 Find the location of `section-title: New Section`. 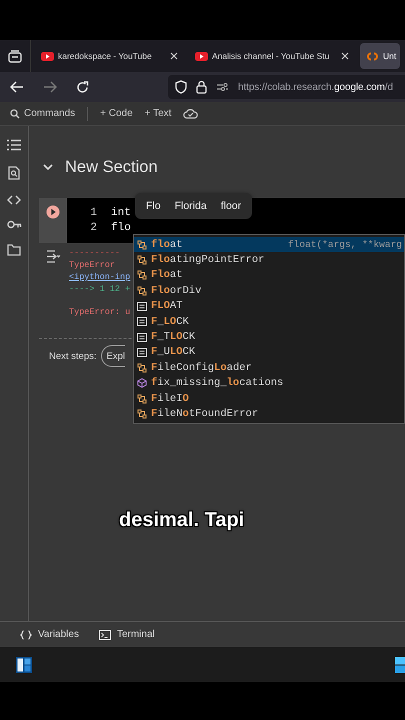

section-title: New Section is located at coordinates (111, 167).